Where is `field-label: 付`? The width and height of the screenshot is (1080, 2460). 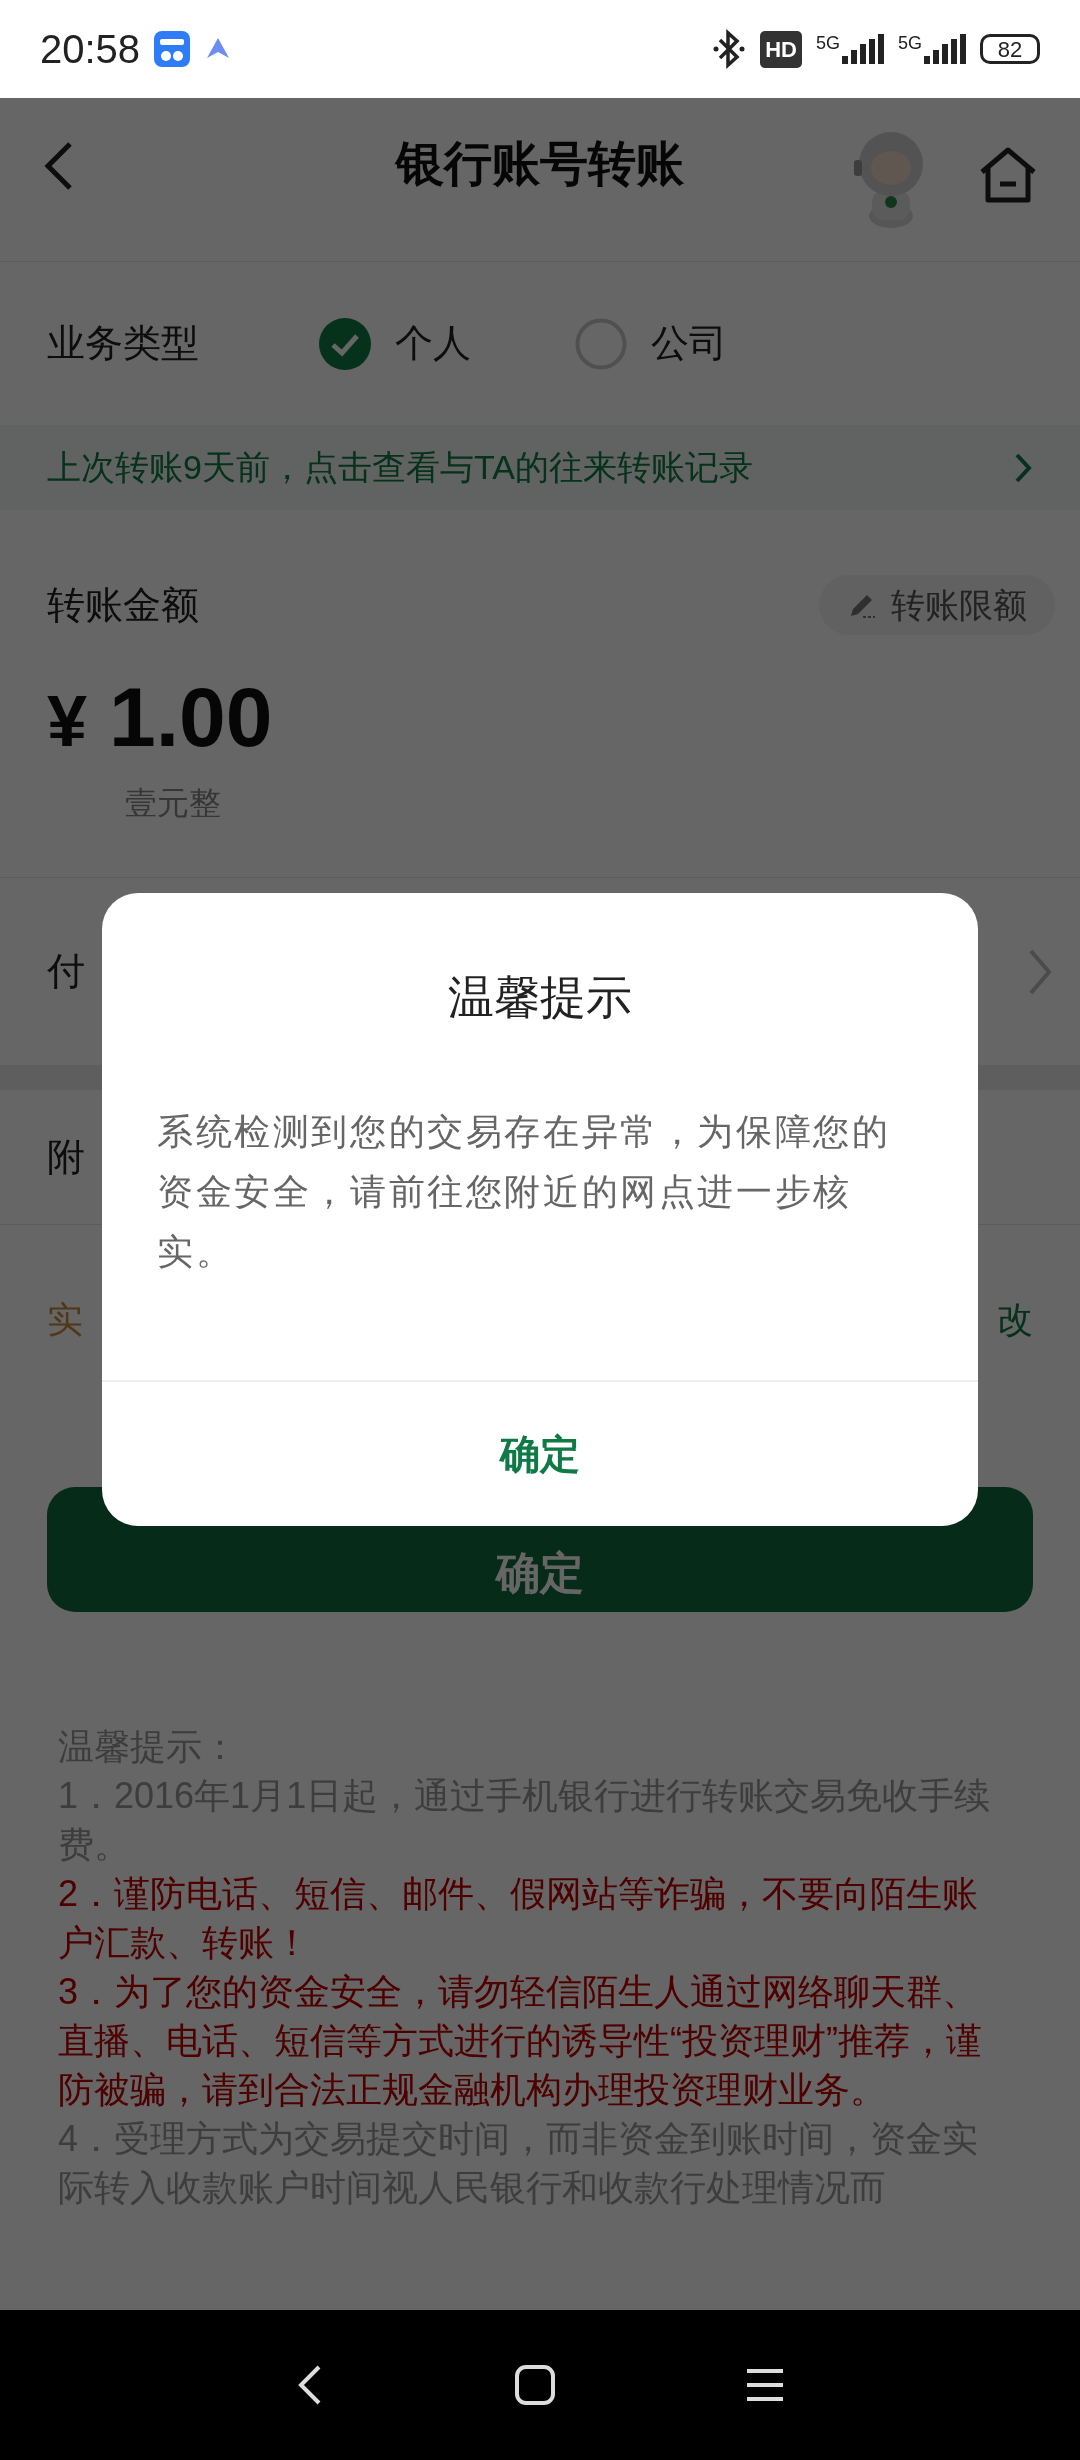
field-label: 付 is located at coordinates (66, 971).